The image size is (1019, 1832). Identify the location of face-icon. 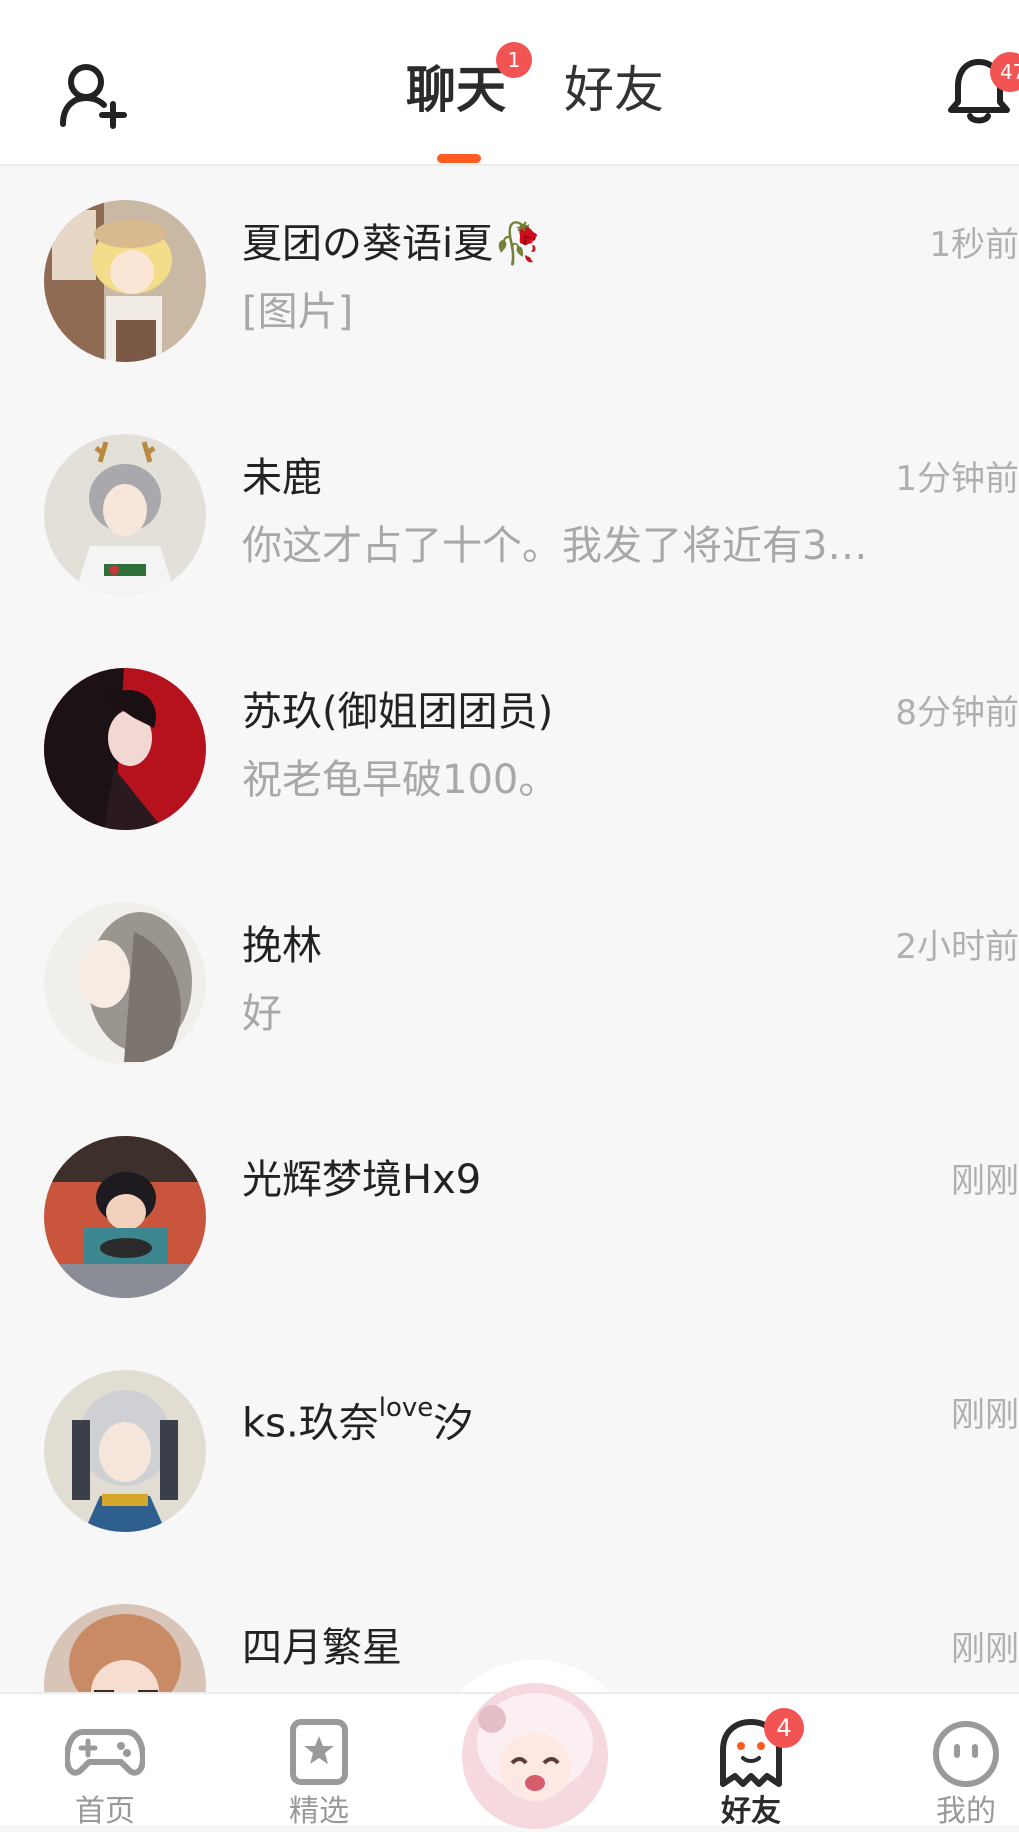
(966, 1754).